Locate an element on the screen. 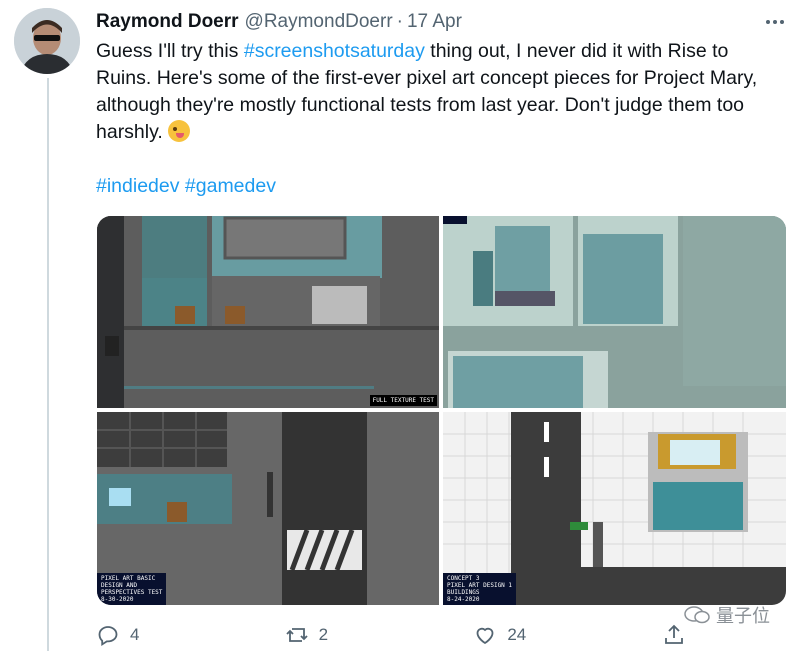  avatar-photo is located at coordinates (47, 41).